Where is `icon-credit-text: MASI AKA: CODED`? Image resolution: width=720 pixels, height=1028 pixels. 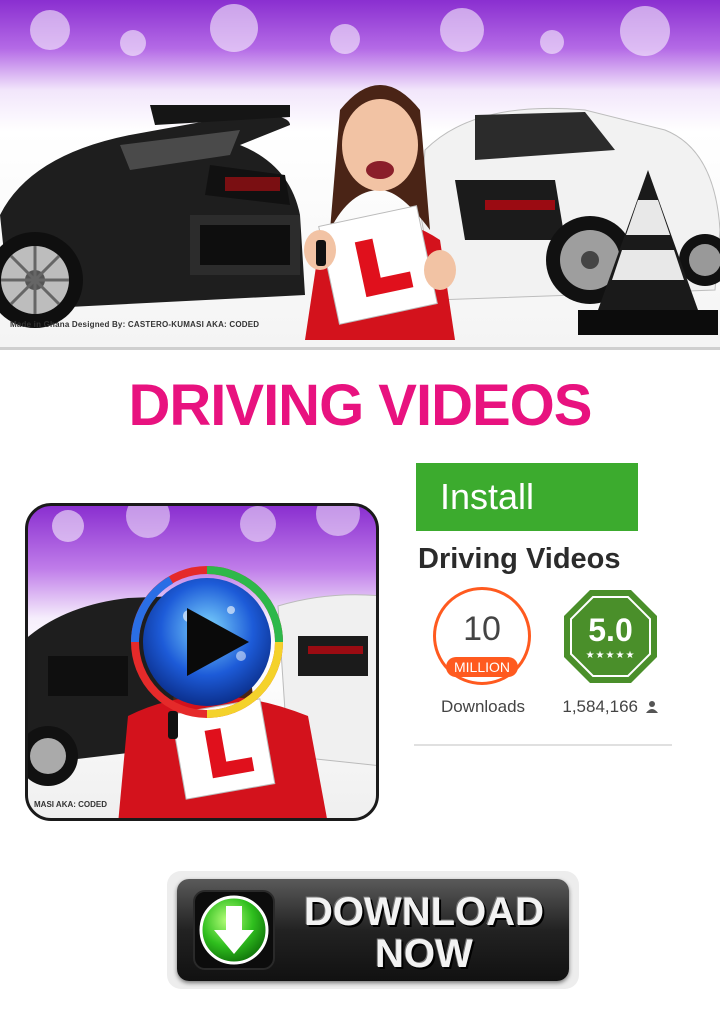 icon-credit-text: MASI AKA: CODED is located at coordinates (71, 804).